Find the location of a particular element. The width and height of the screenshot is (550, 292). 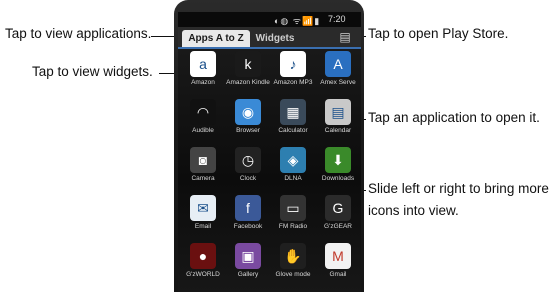

download-icon: ⬇ is located at coordinates (338, 160).